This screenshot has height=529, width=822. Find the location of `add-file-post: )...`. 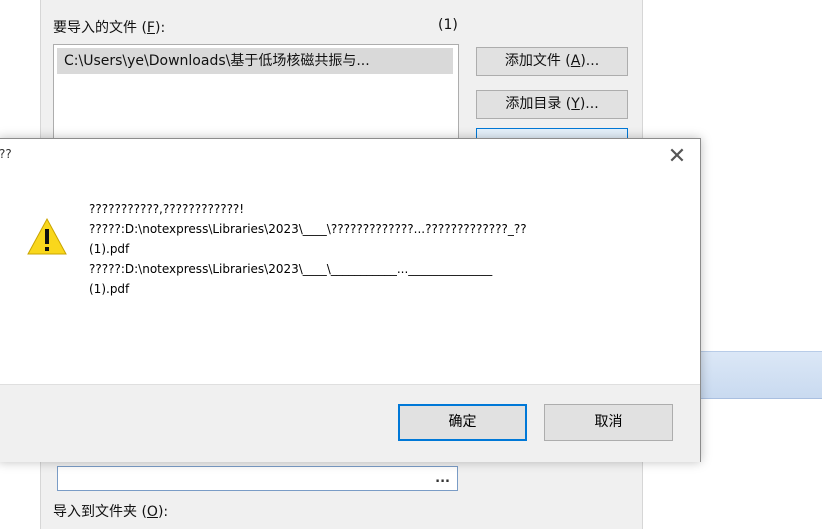

add-file-post: )... is located at coordinates (590, 61).